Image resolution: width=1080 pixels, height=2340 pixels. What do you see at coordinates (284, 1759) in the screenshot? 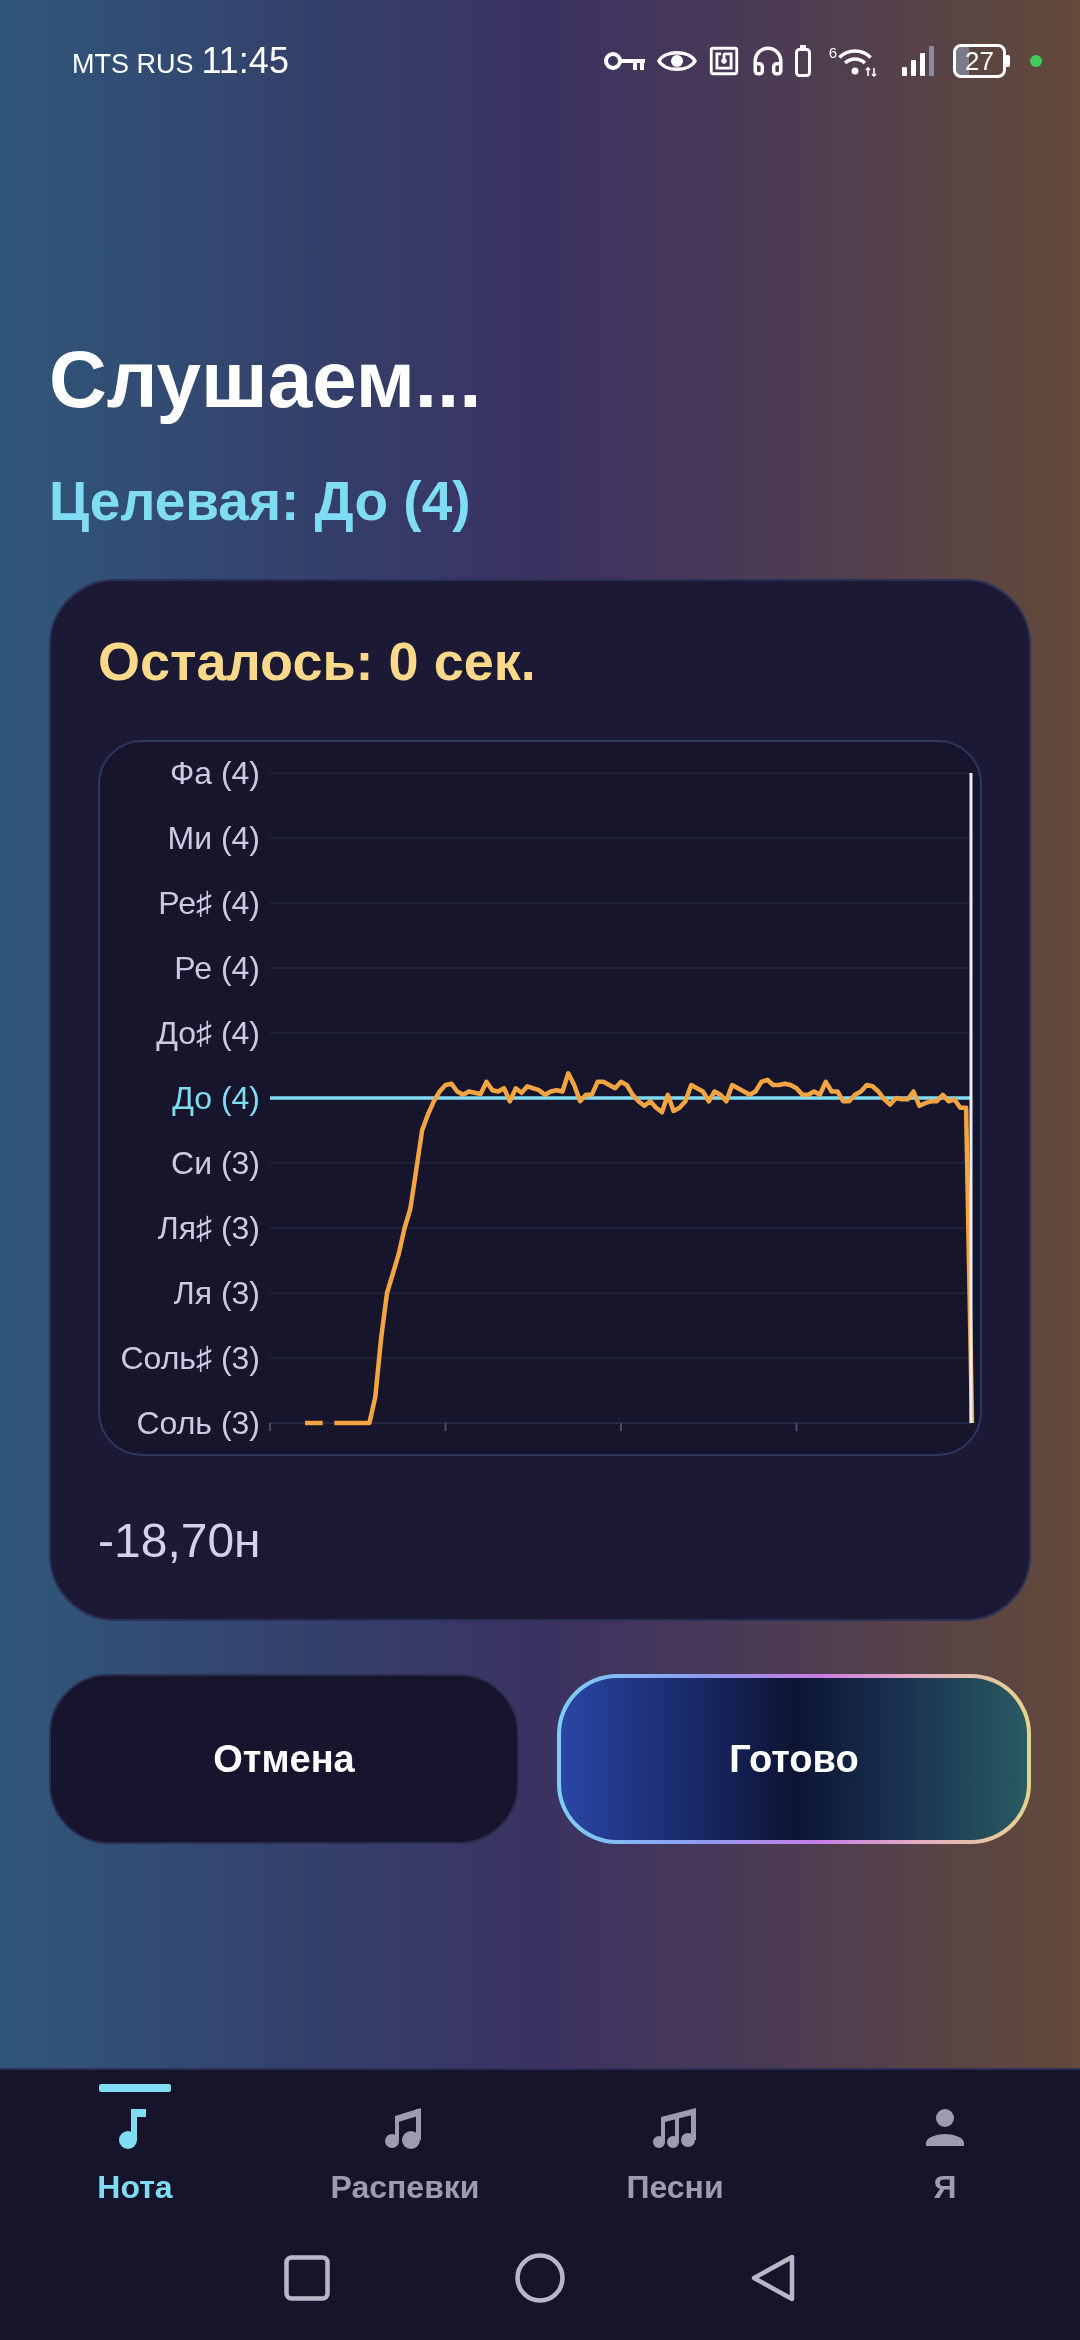
I see `cancel-button: Отмена` at bounding box center [284, 1759].